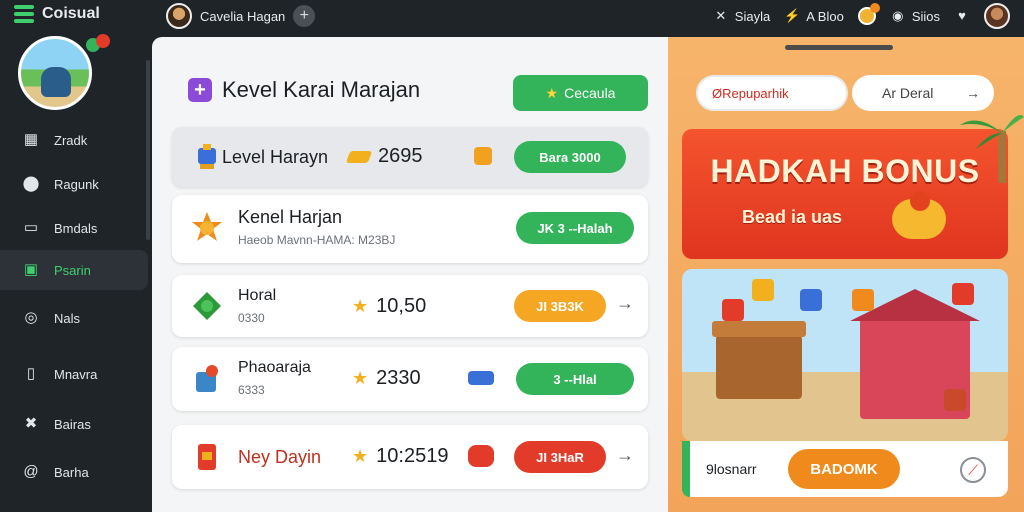 The width and height of the screenshot is (1024, 512). I want to click on top-action-button: ★ Cecaula, so click(580, 93).